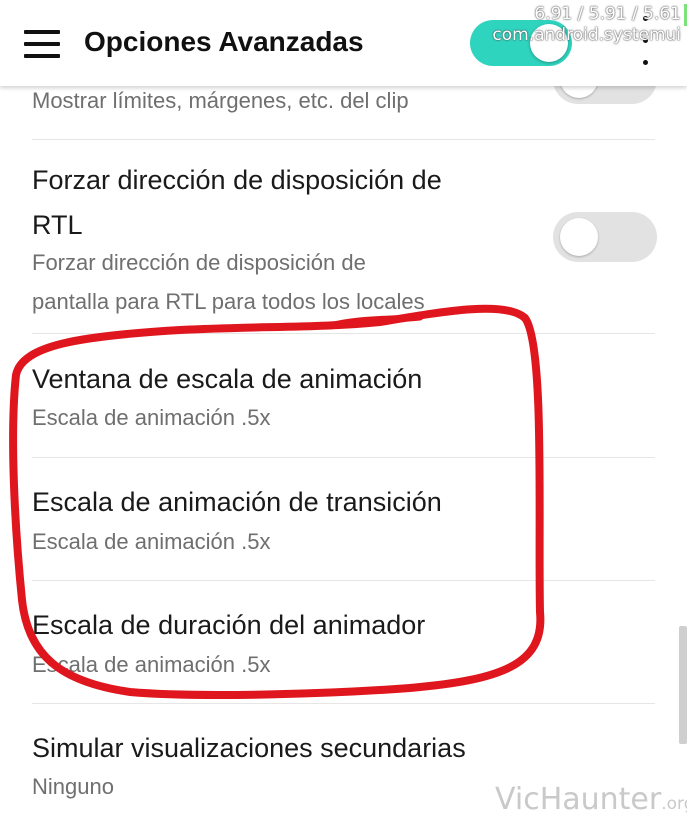 The width and height of the screenshot is (687, 821). What do you see at coordinates (73, 786) in the screenshot?
I see `setting-subtitle: Ninguno` at bounding box center [73, 786].